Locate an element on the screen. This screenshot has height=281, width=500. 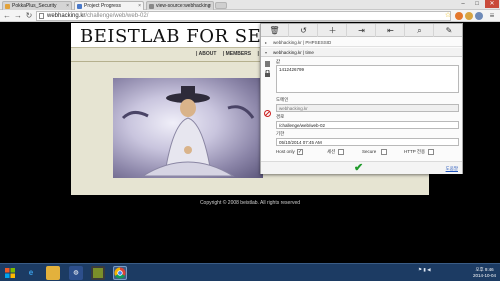
minimize-button: – is located at coordinates (463, 4).